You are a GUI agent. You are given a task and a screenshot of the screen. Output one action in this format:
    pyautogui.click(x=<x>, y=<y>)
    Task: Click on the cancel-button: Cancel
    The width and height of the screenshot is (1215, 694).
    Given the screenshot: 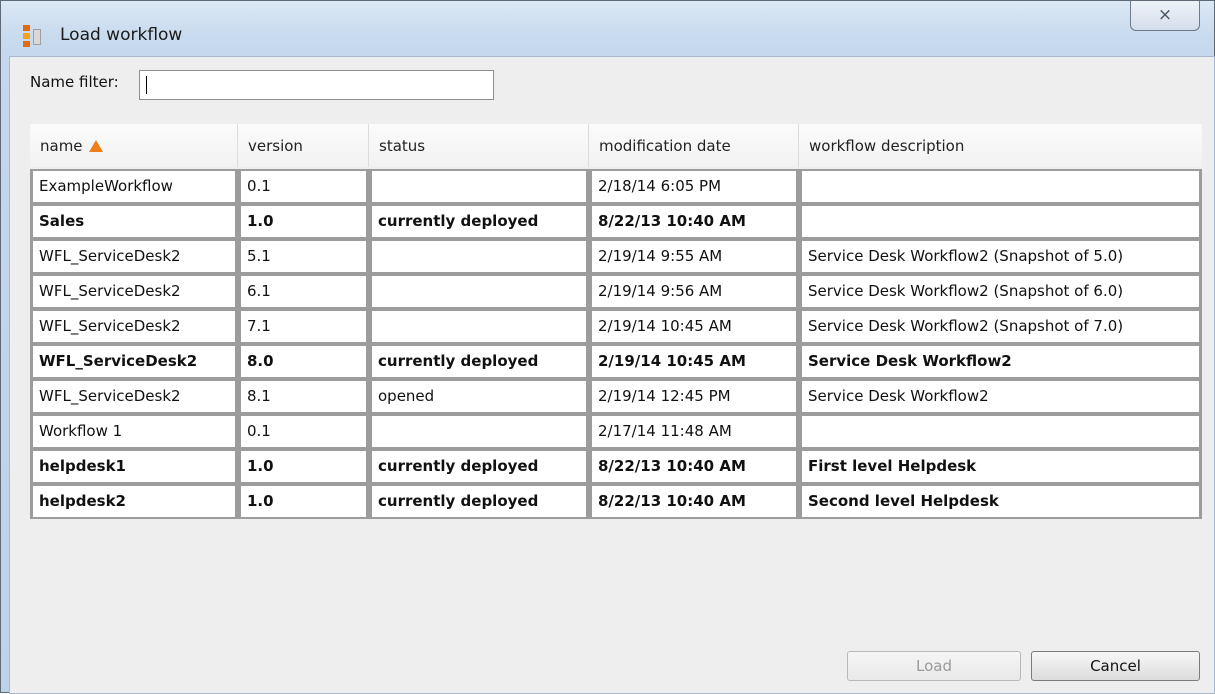 What is the action you would take?
    pyautogui.click(x=1115, y=666)
    